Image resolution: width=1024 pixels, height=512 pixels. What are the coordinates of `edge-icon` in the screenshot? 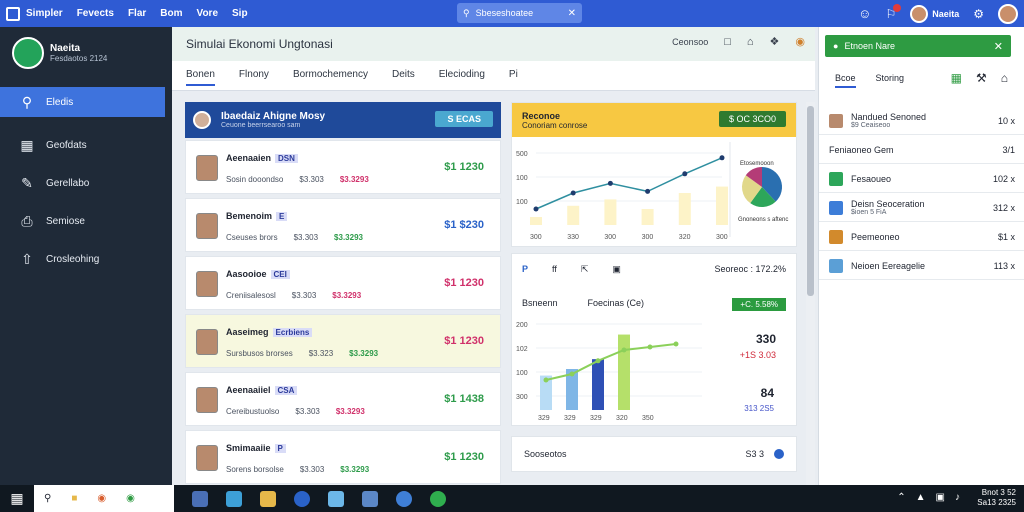 It's located at (302, 498).